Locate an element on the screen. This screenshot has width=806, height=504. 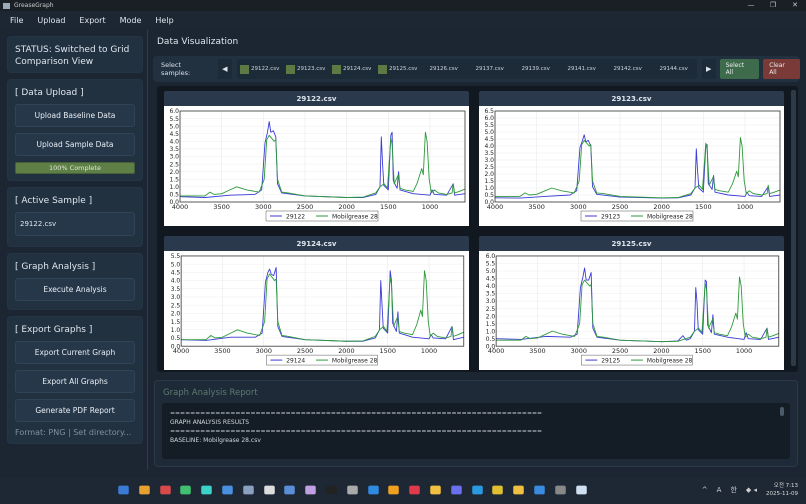
input-mode-icon: A is located at coordinates (719, 490).